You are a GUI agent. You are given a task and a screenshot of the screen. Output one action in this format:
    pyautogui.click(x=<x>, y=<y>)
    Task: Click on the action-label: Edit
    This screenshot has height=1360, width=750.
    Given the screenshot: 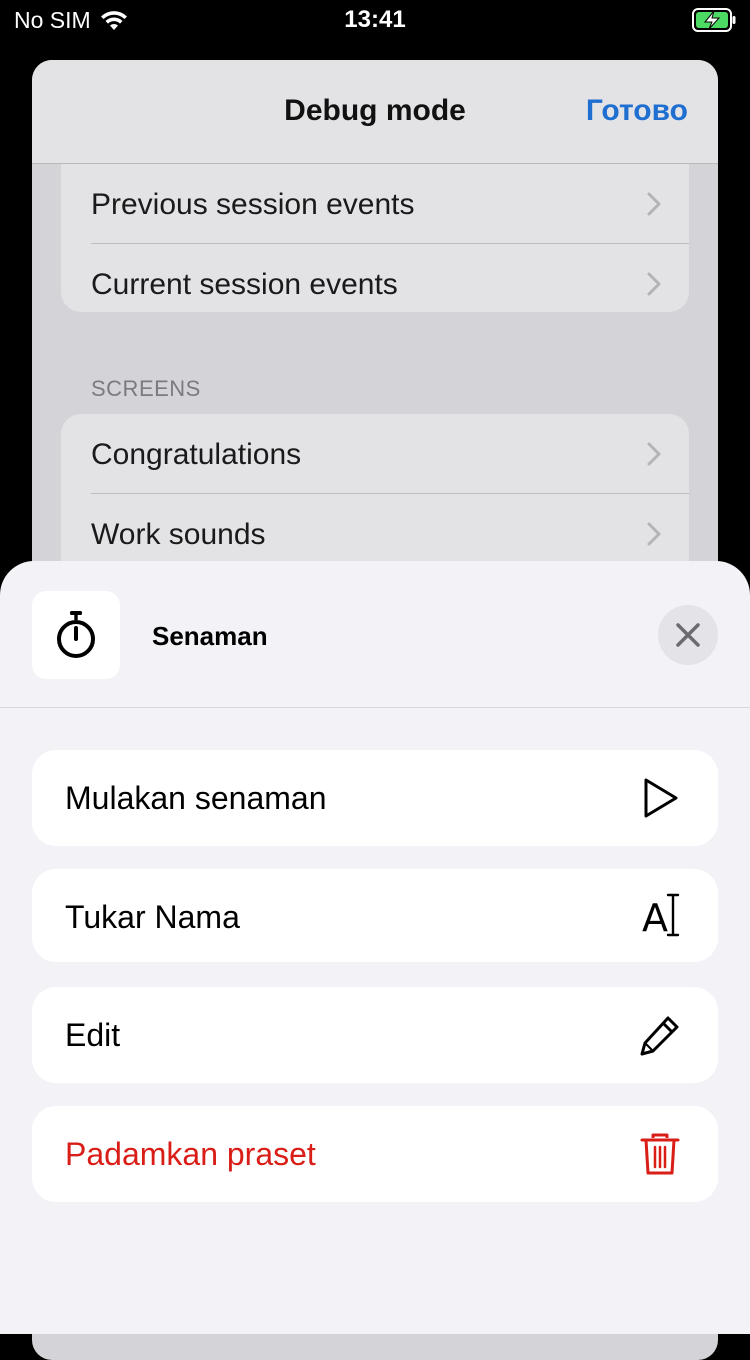 What is the action you would take?
    pyautogui.click(x=93, y=1035)
    